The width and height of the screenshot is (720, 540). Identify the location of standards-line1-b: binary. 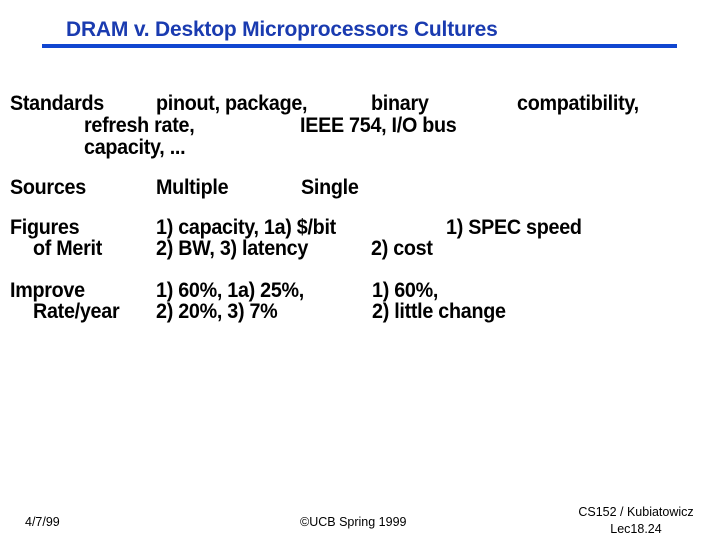
(400, 103).